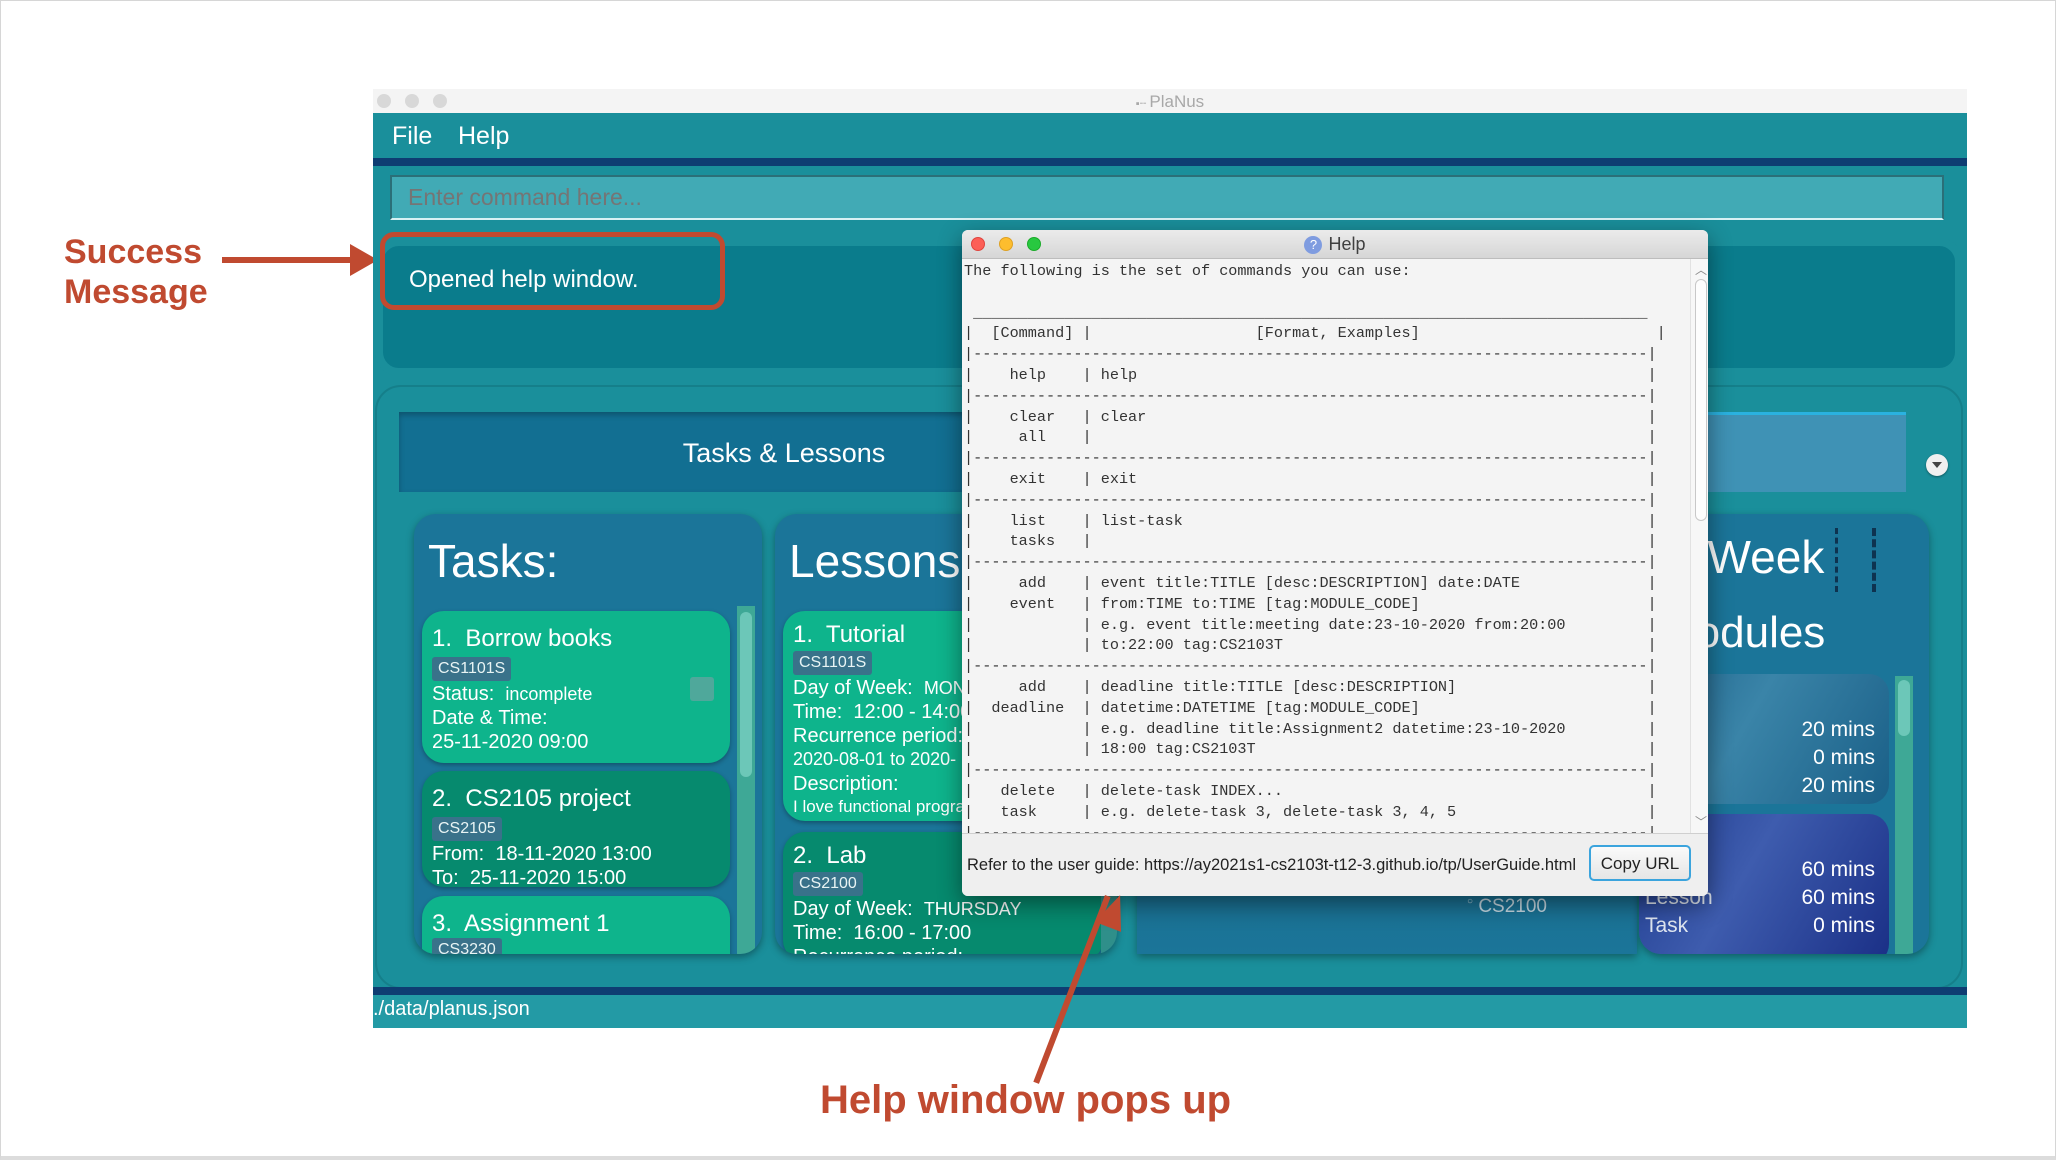 The height and width of the screenshot is (1162, 2058). What do you see at coordinates (1177, 101) in the screenshot?
I see `window-title-text: PlaNus` at bounding box center [1177, 101].